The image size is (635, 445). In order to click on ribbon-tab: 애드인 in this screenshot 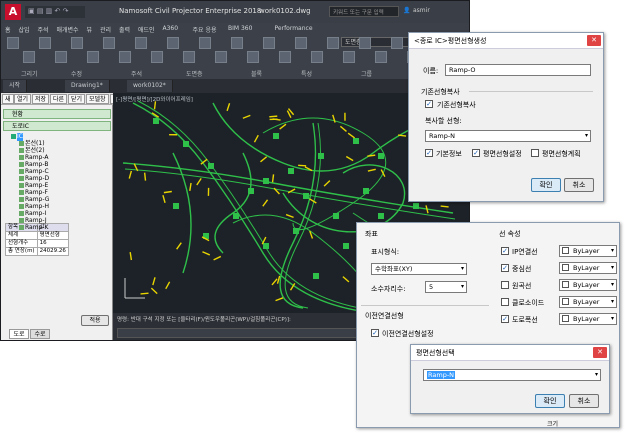, I will do `click(146, 29)`.